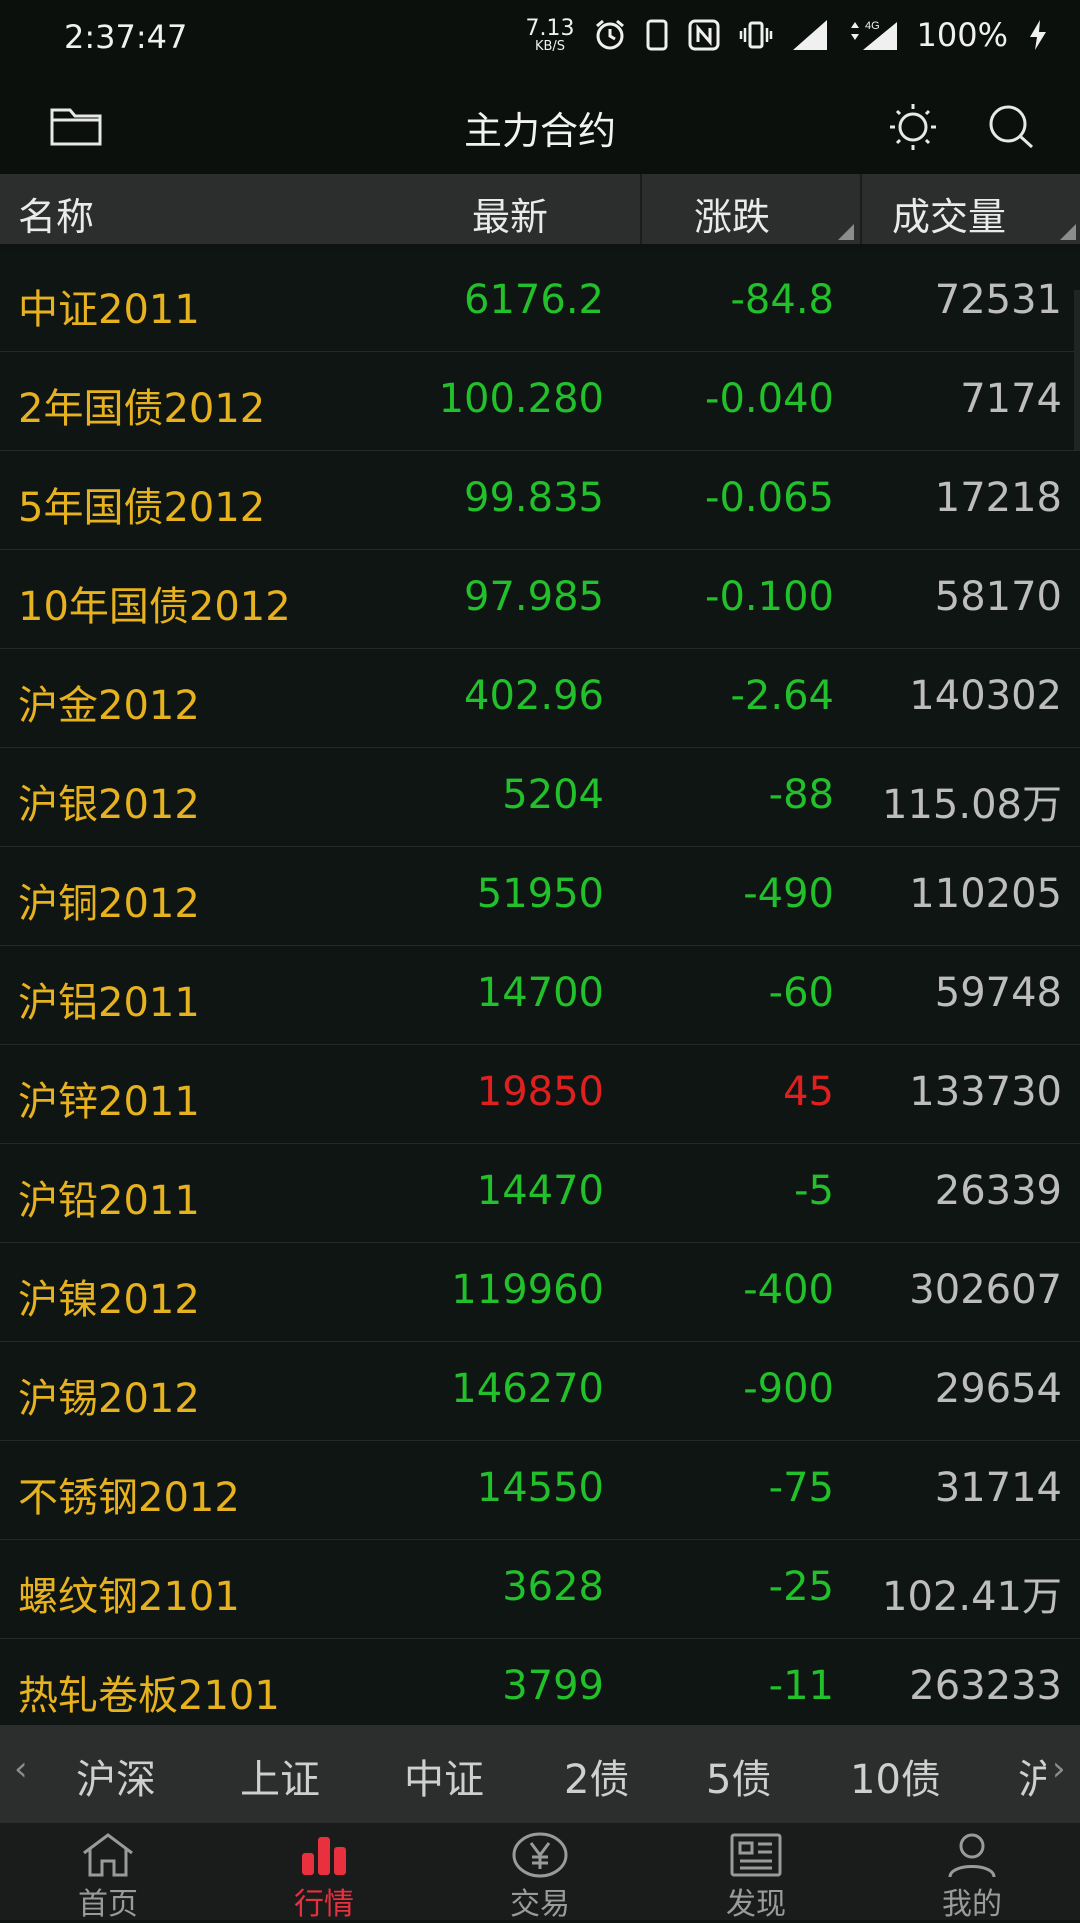 The height and width of the screenshot is (1923, 1080). What do you see at coordinates (872, 26) in the screenshot?
I see `svg-text: 4G` at bounding box center [872, 26].